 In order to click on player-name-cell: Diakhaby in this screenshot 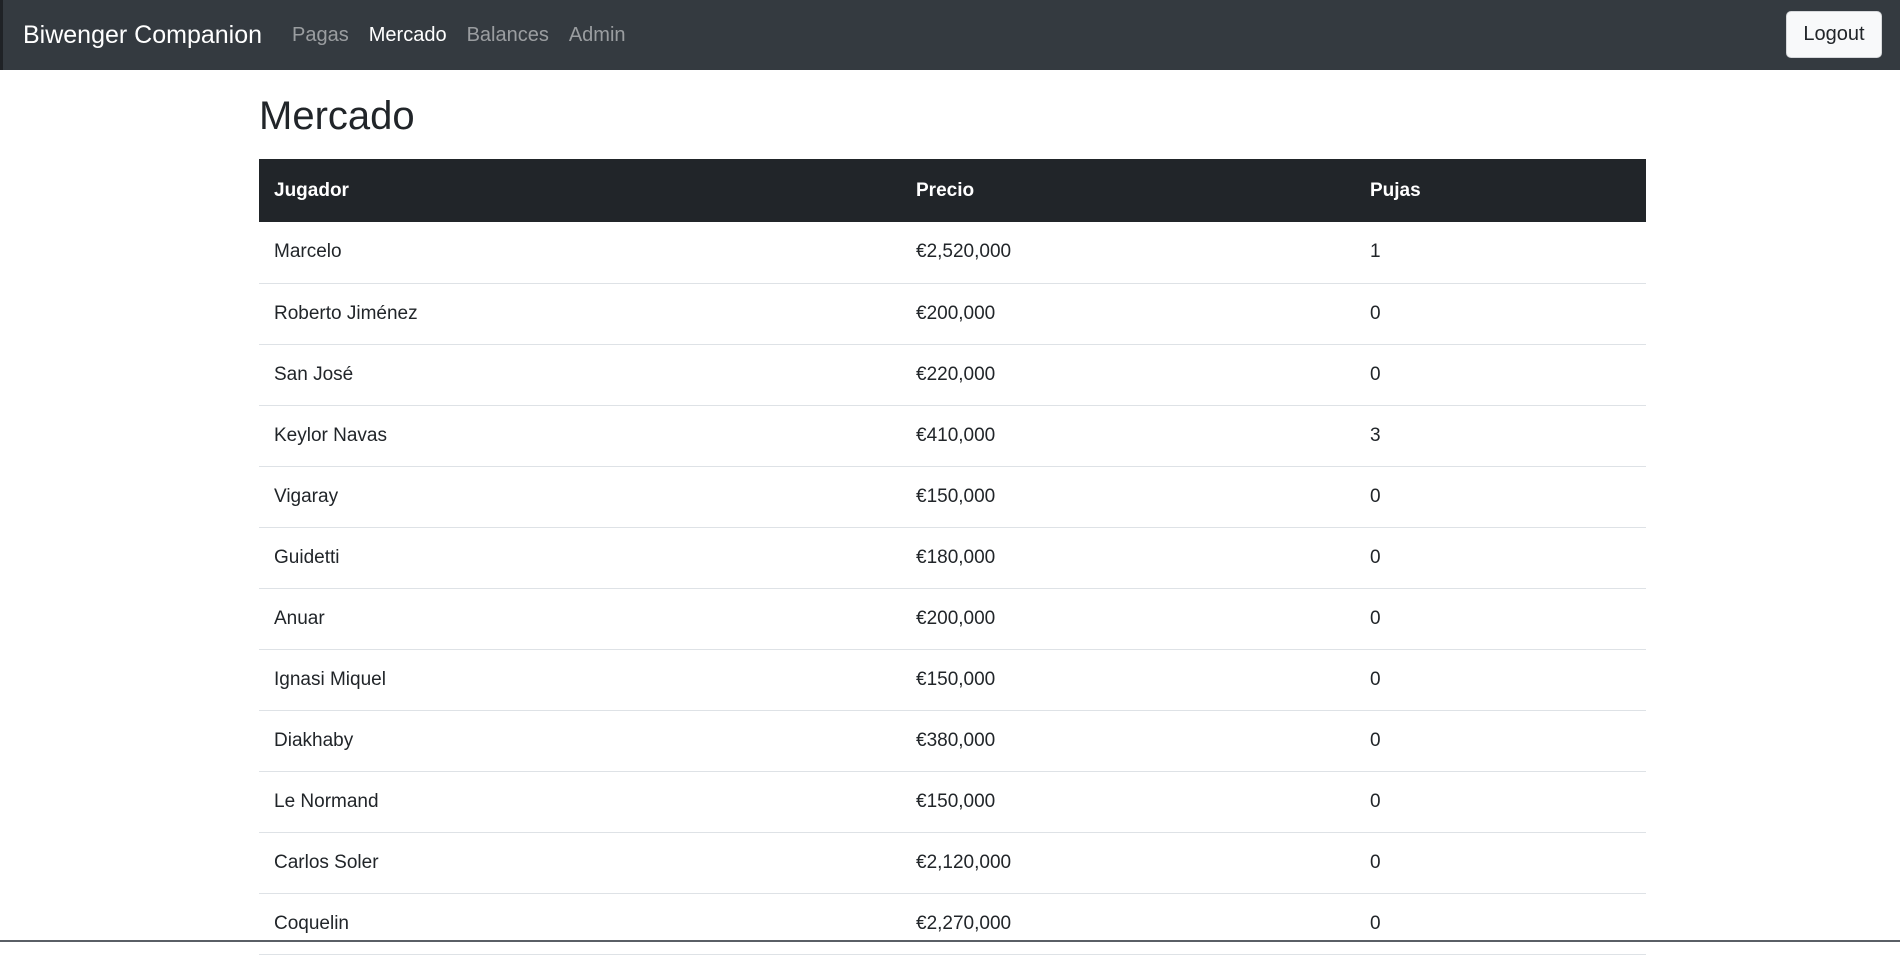, I will do `click(314, 740)`.